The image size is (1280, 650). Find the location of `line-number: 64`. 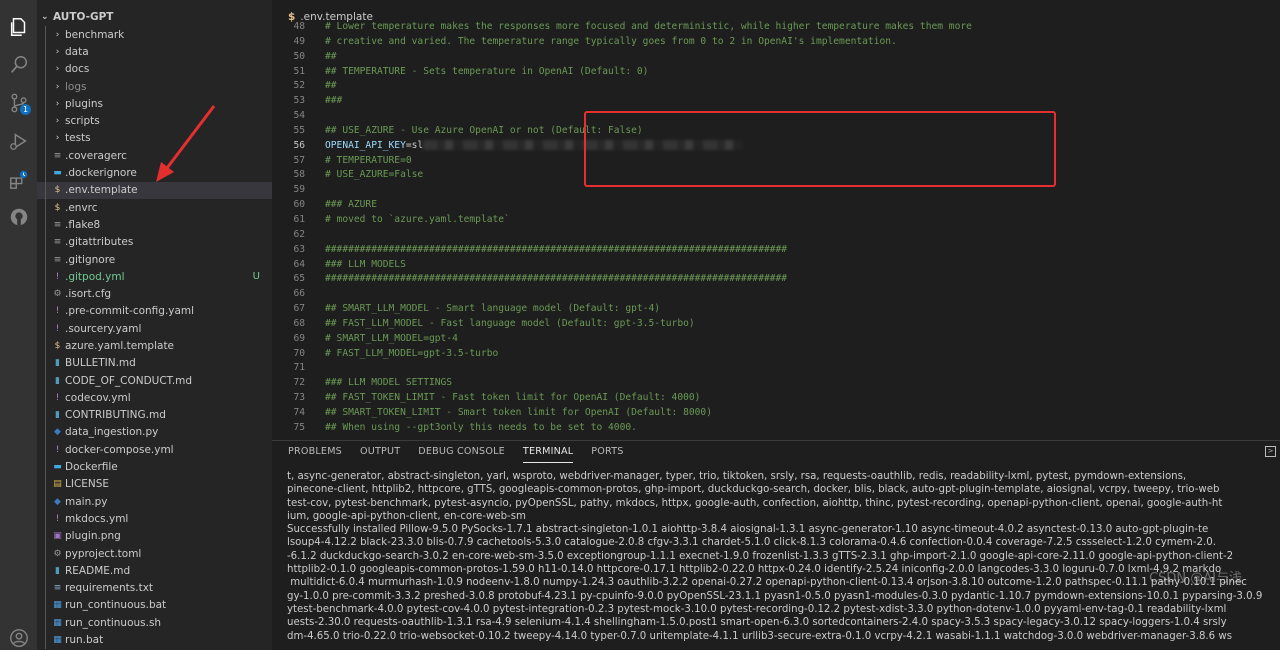

line-number: 64 is located at coordinates (299, 264).